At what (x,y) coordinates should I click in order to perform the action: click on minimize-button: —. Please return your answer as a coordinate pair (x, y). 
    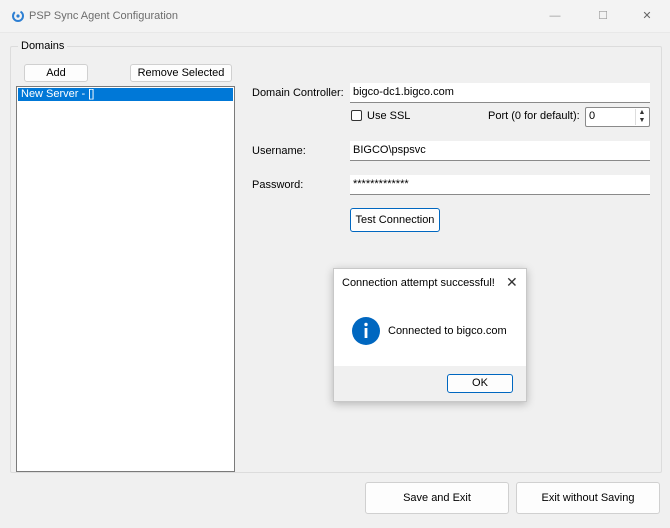
    Looking at the image, I should click on (555, 16).